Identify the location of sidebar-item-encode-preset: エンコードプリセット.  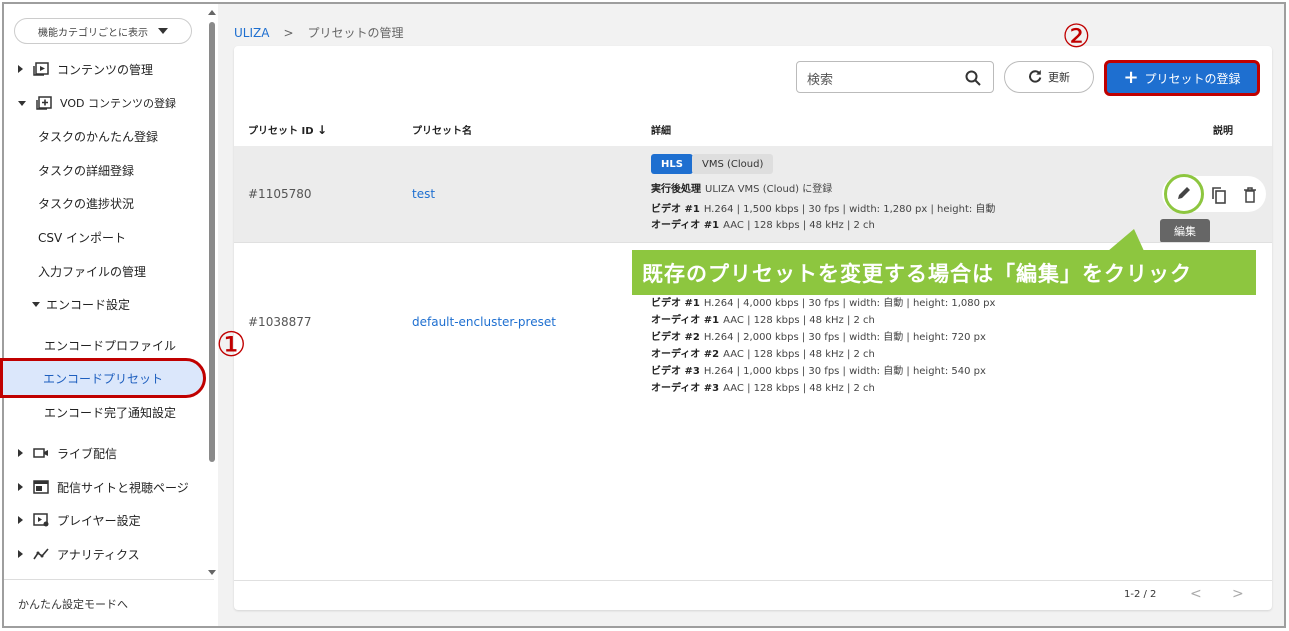
(103, 378).